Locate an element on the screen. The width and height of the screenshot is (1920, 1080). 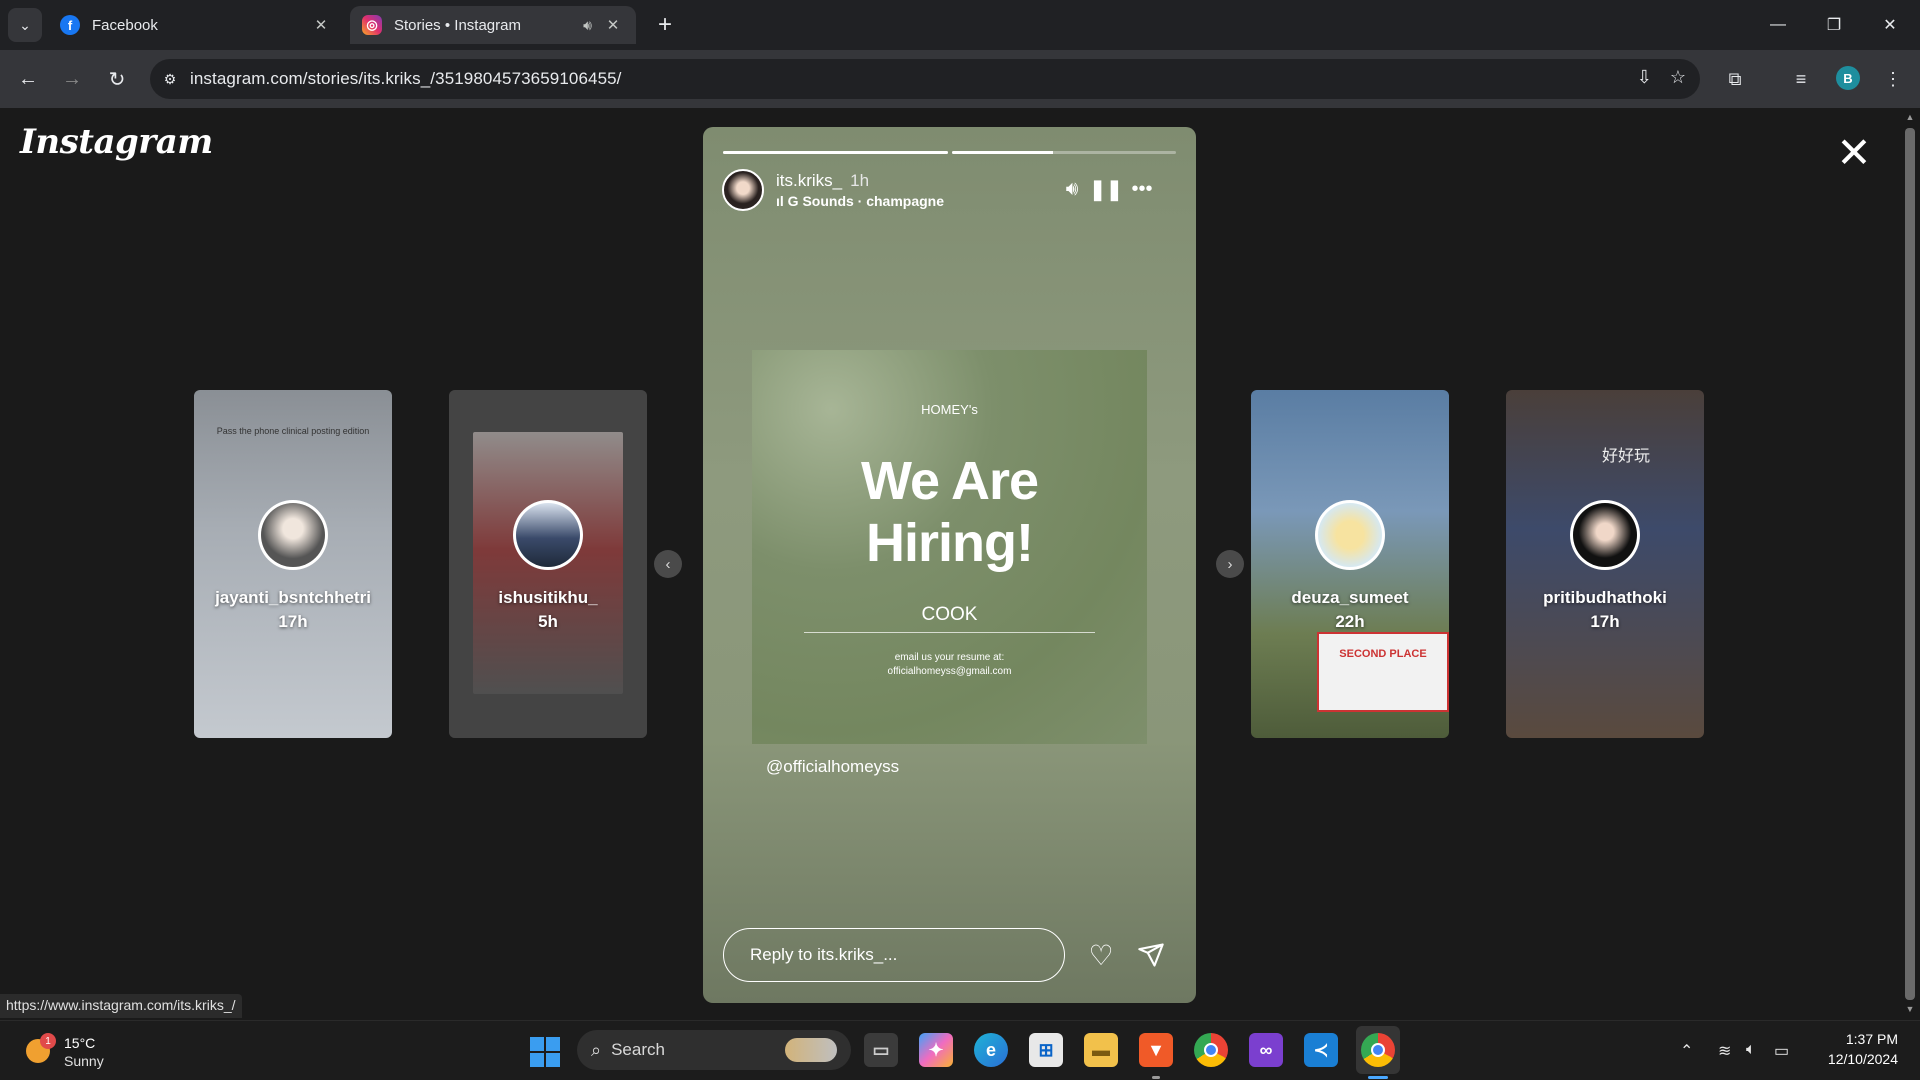
story-username: its.kriks_ is located at coordinates (809, 180).